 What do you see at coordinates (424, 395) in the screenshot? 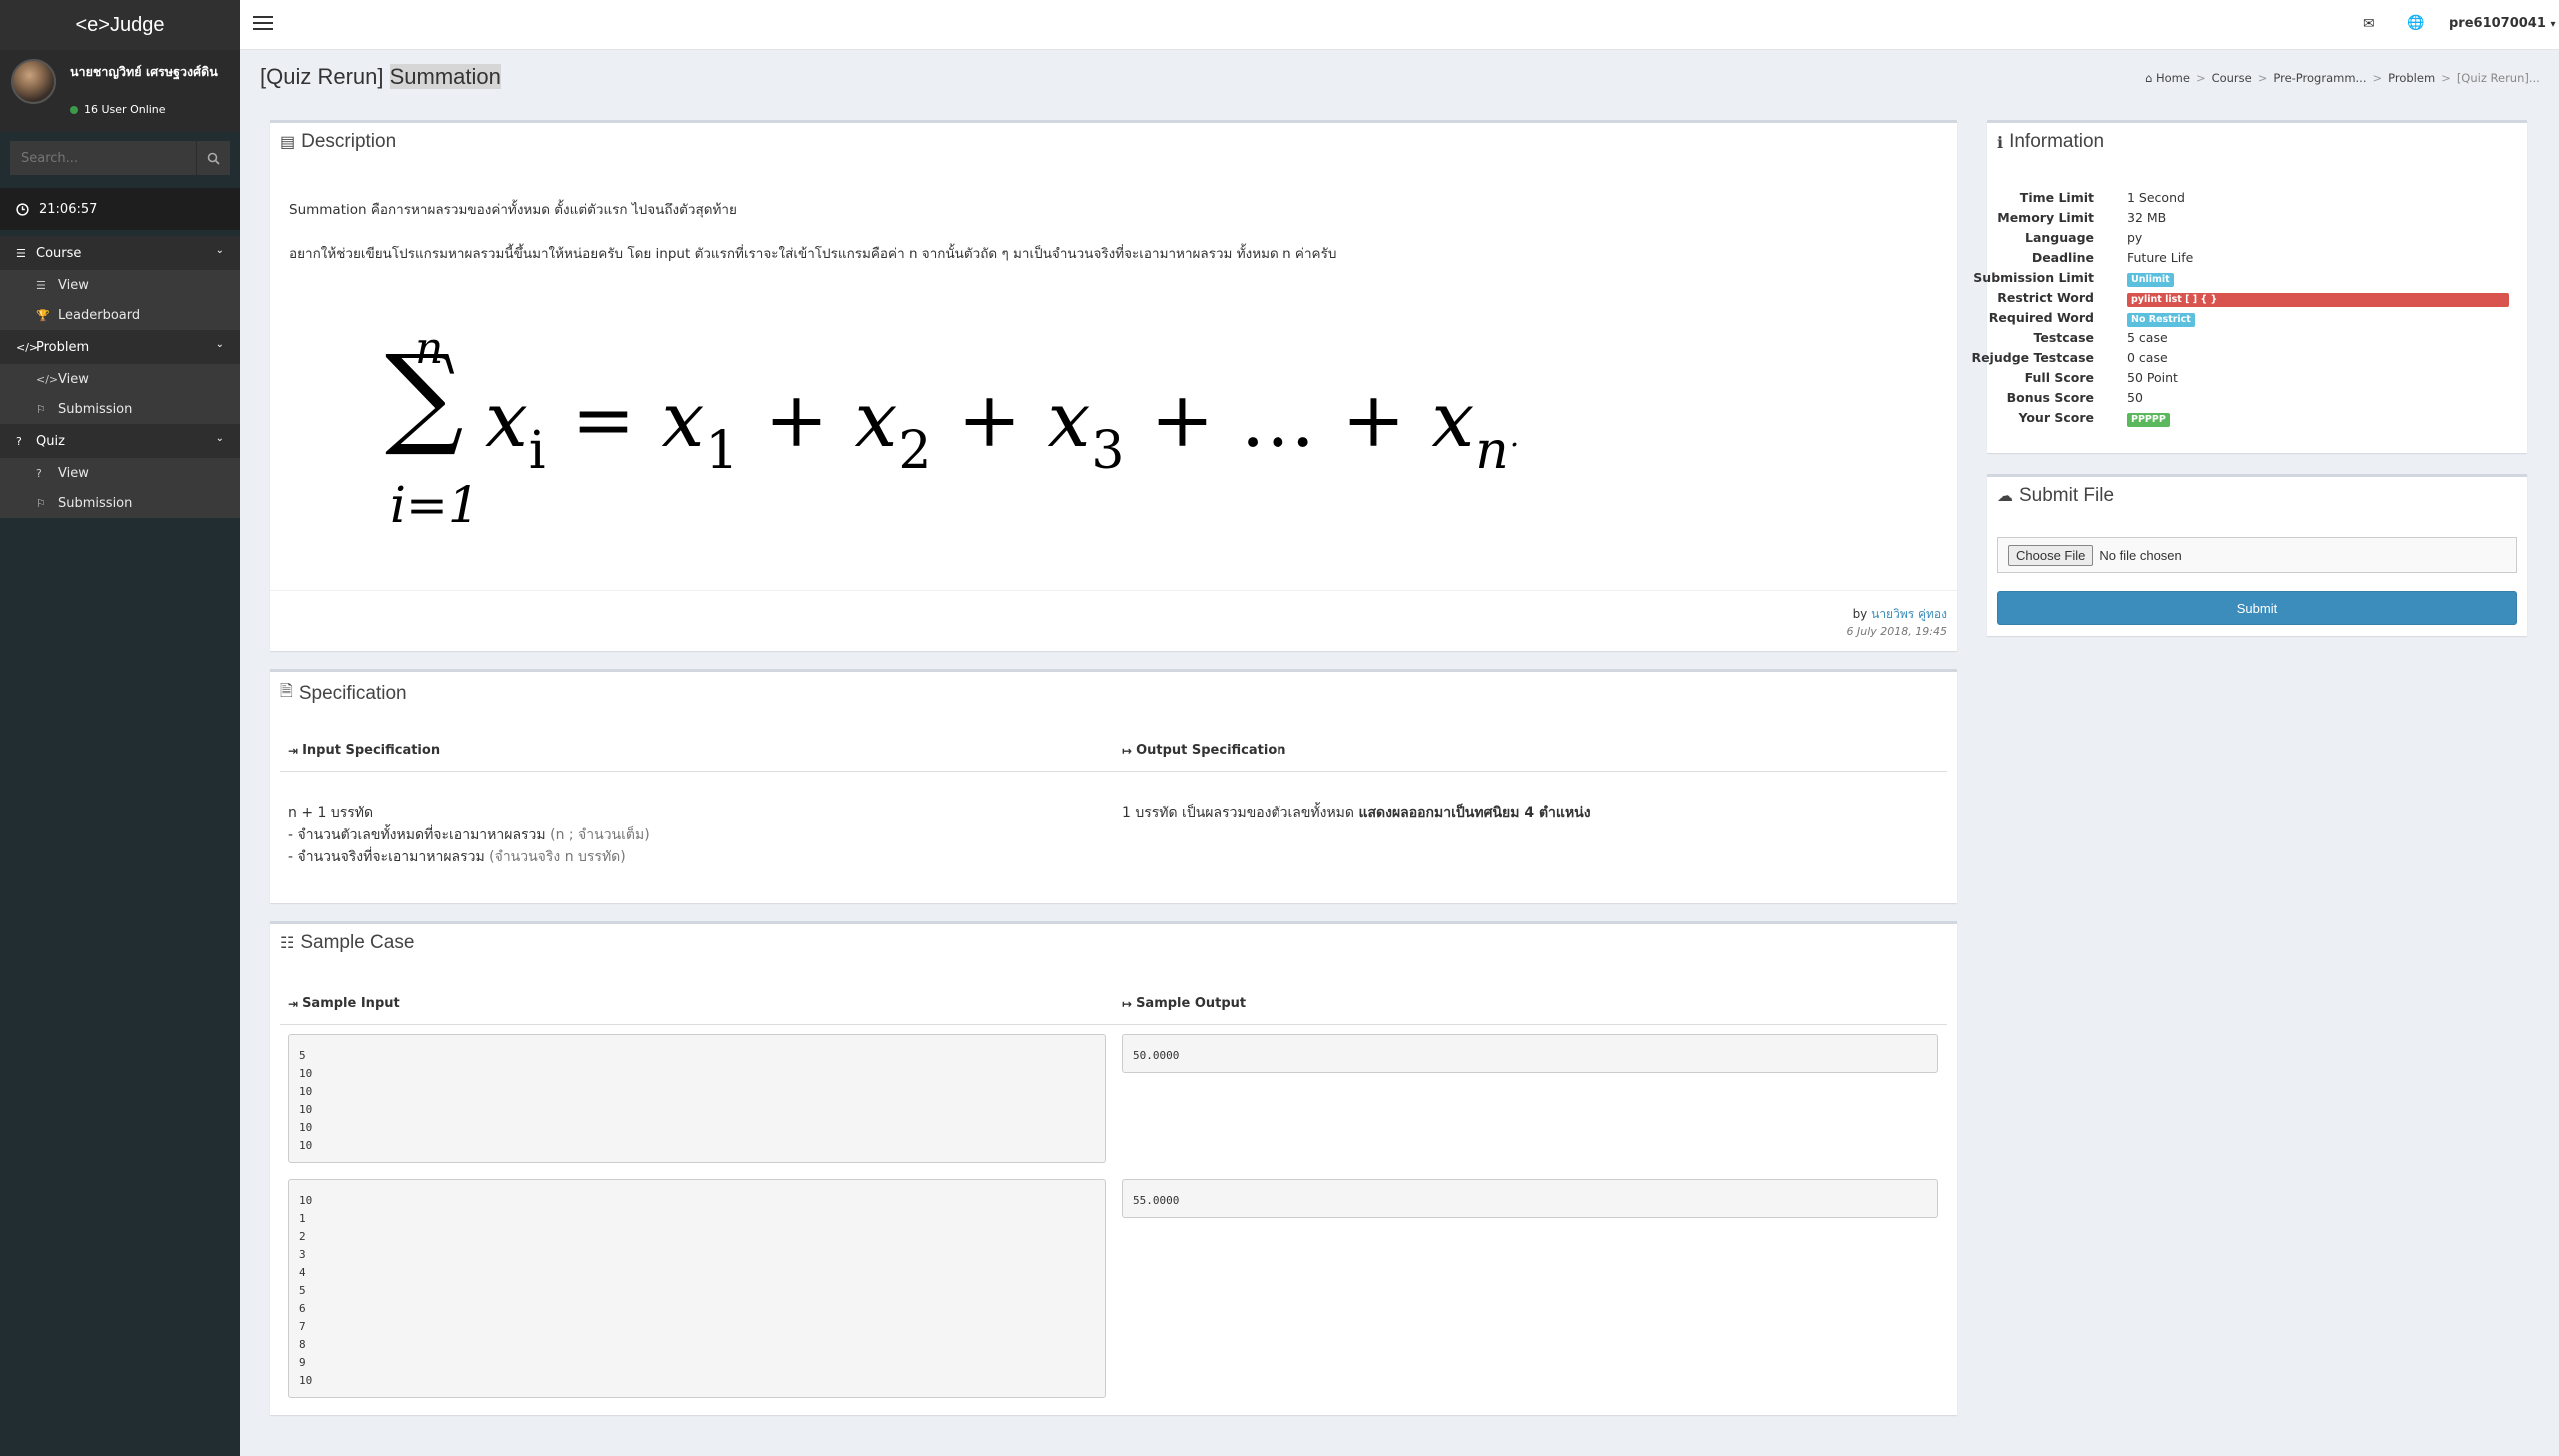
I see `formula-sigma: ∑` at bounding box center [424, 395].